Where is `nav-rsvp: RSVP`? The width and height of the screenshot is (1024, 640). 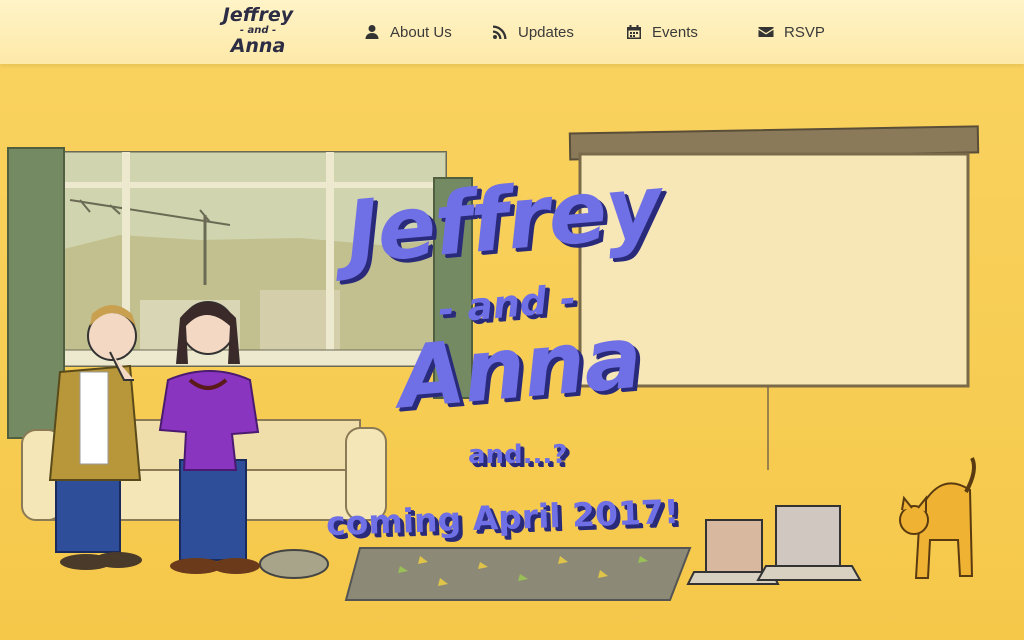 nav-rsvp: RSVP is located at coordinates (791, 32).